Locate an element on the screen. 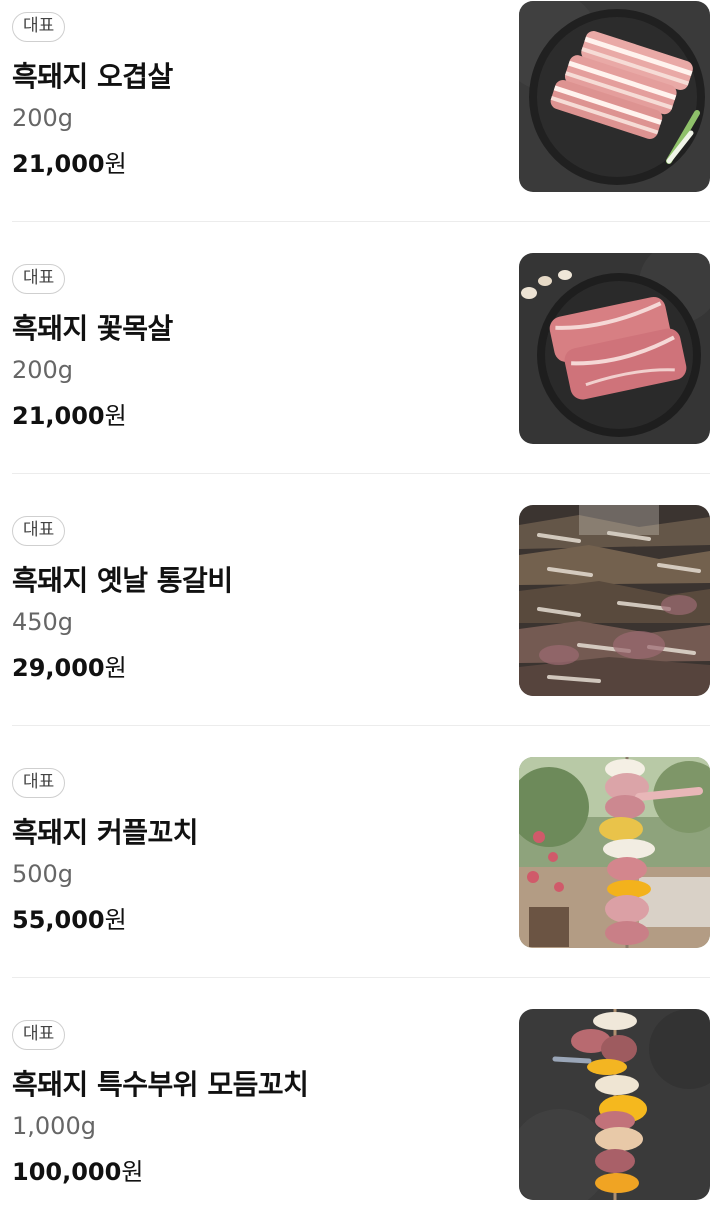 The image size is (717, 1212). menu-item-price: 100,000원 is located at coordinates (77, 1169).